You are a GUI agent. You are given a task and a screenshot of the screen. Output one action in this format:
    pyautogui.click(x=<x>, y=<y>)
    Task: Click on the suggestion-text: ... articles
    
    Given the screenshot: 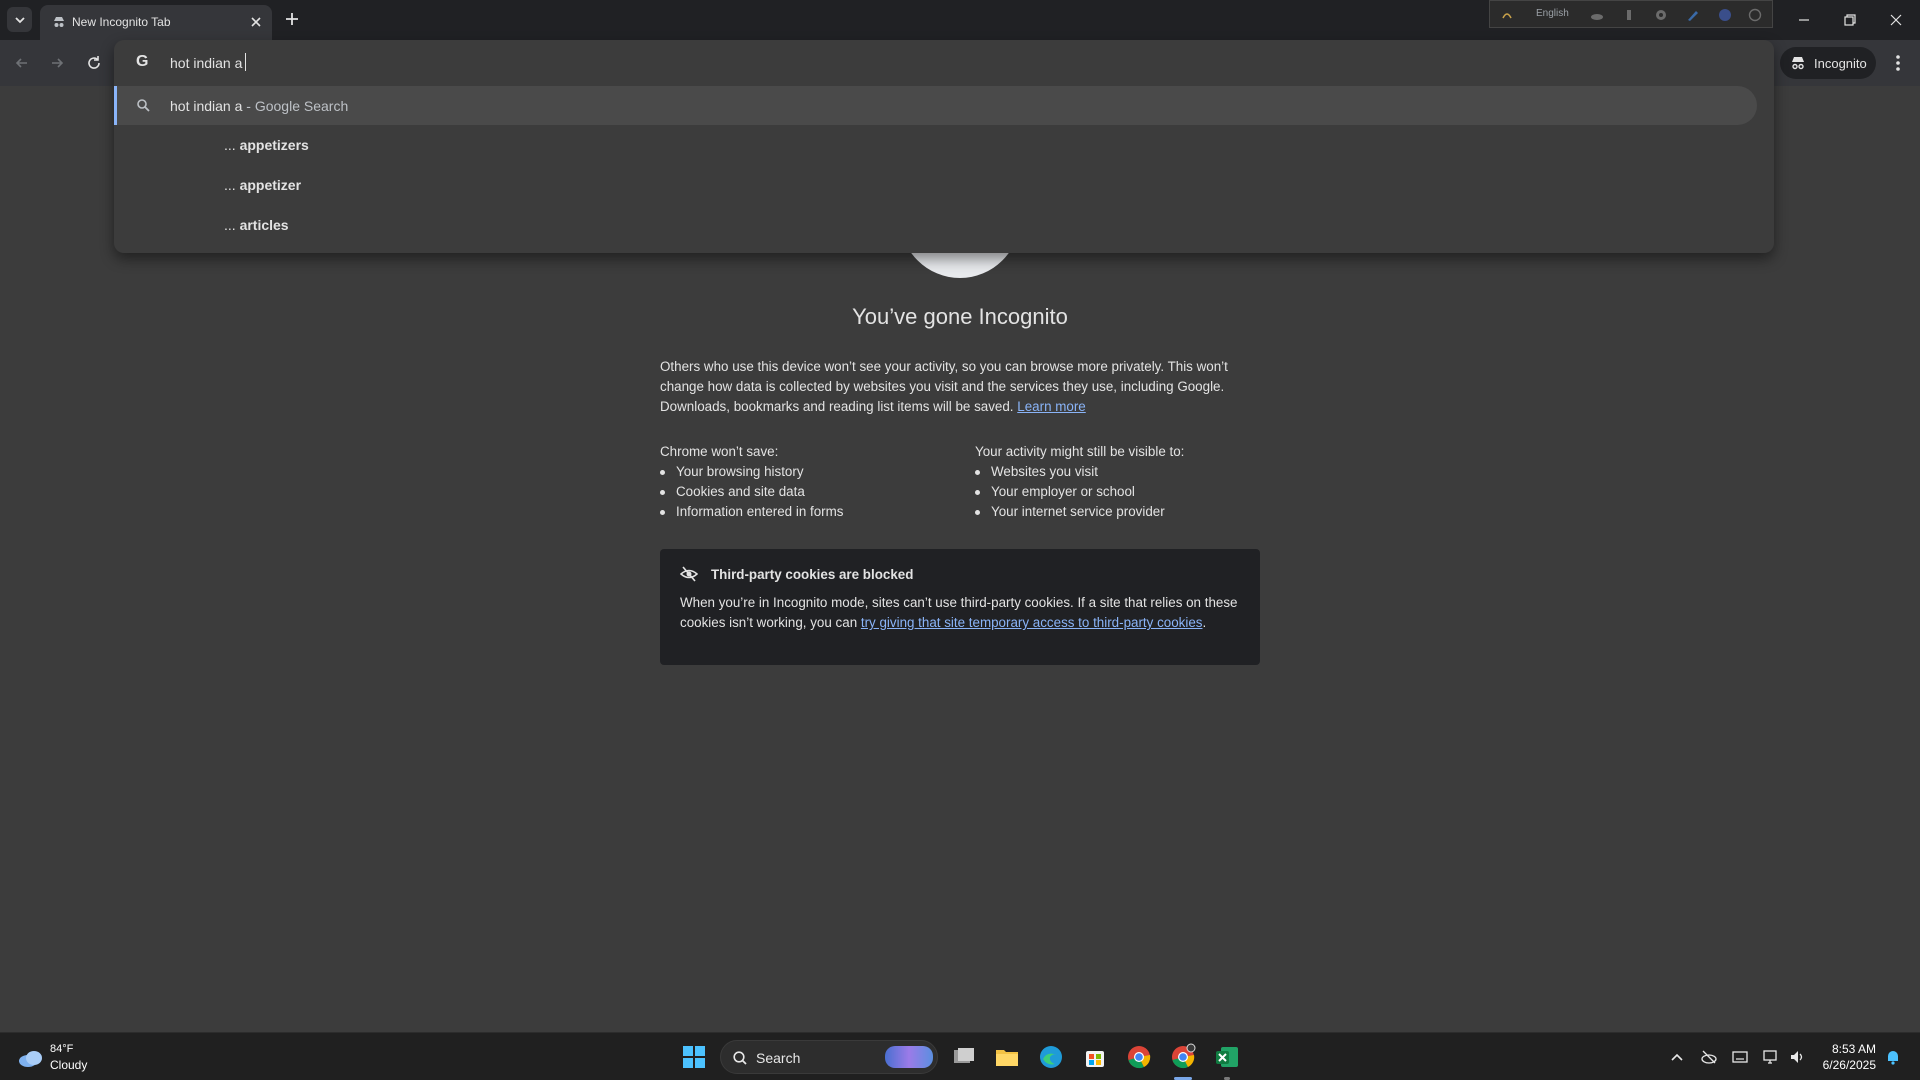 What is the action you would take?
    pyautogui.click(x=256, y=225)
    